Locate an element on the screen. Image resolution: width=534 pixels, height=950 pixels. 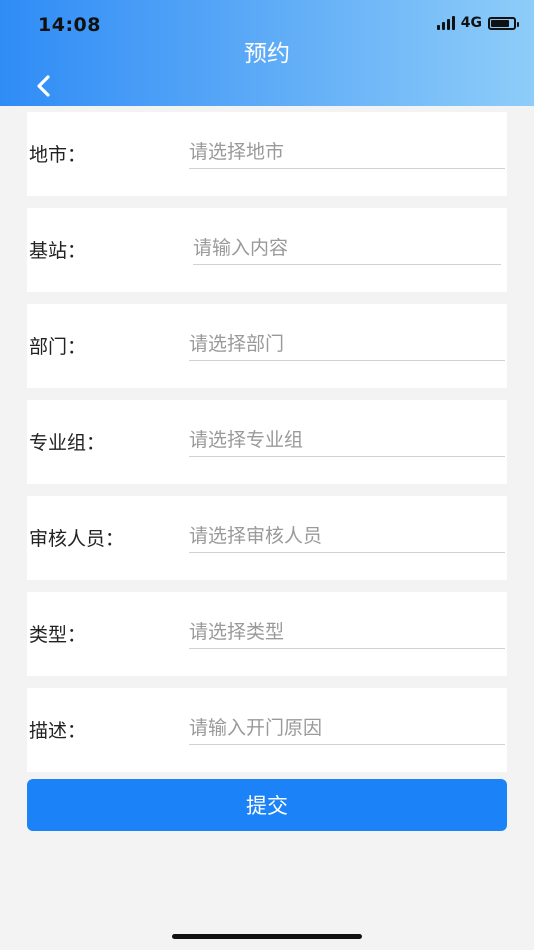
team-label: 专业组： is located at coordinates (67, 443).